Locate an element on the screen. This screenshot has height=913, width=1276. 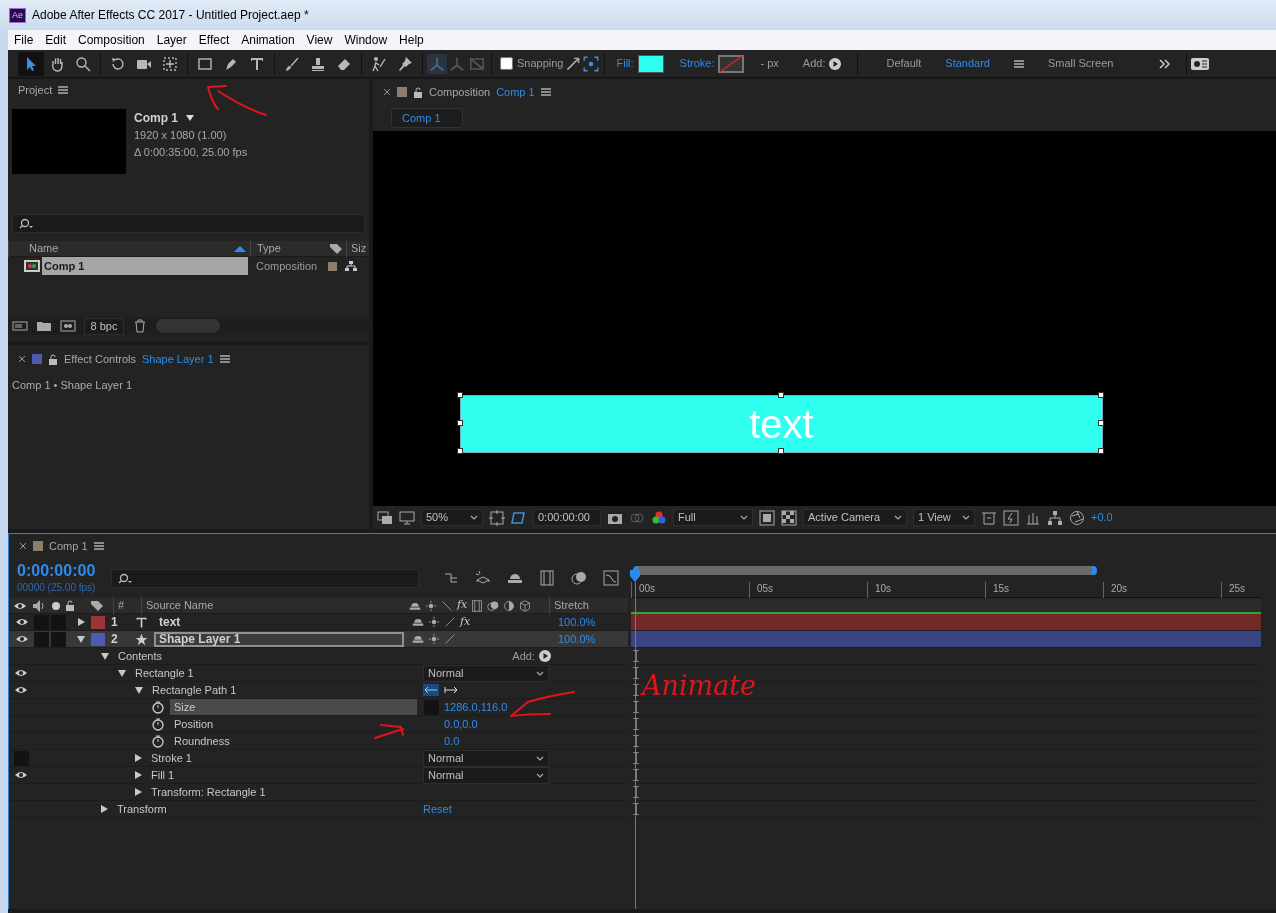
interpret-footage-icon is located at coordinates (20, 326).